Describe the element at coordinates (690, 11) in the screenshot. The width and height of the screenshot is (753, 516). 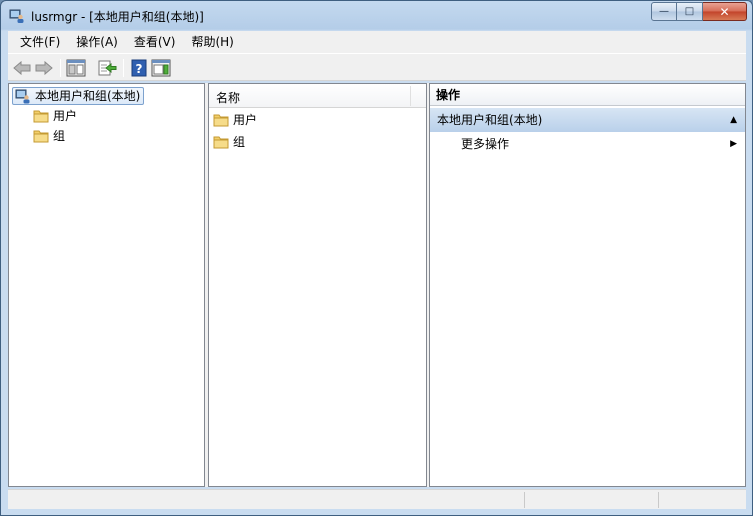
I see `maximize-button: □` at that location.